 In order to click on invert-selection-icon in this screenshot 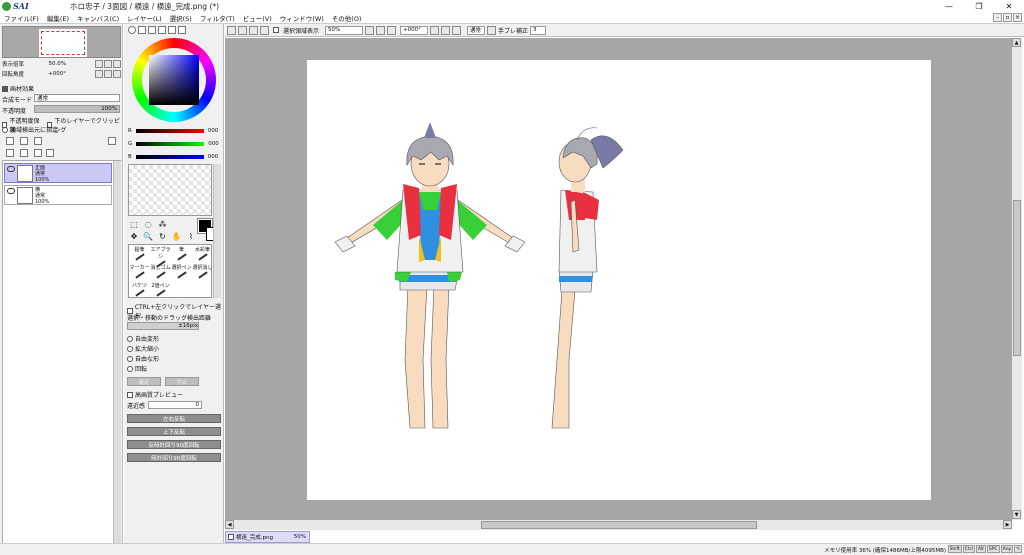, I will do `click(242, 30)`.